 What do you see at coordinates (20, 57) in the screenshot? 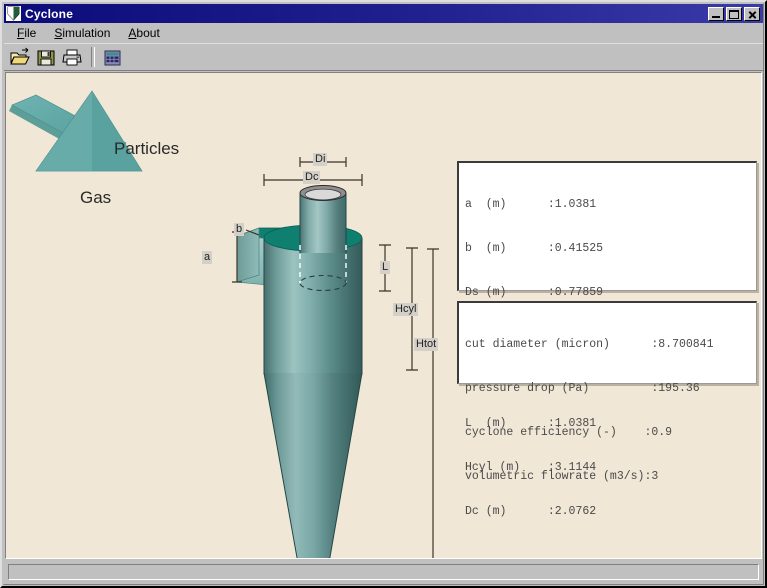
I see `open-icon` at bounding box center [20, 57].